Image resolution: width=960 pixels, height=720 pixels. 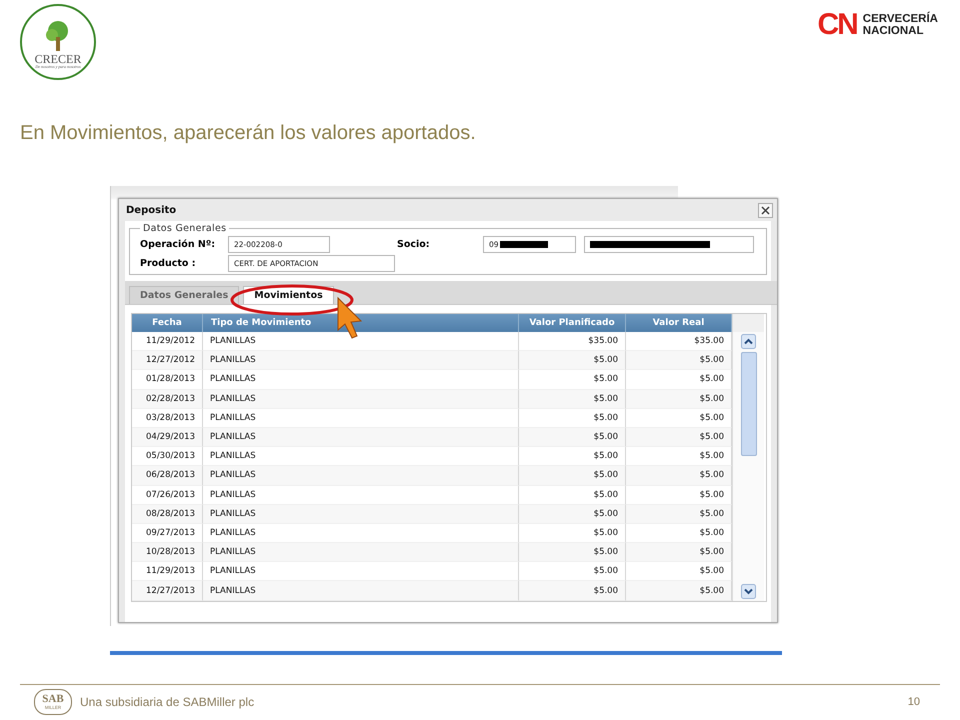 What do you see at coordinates (765, 210) in the screenshot?
I see `close-icon` at bounding box center [765, 210].